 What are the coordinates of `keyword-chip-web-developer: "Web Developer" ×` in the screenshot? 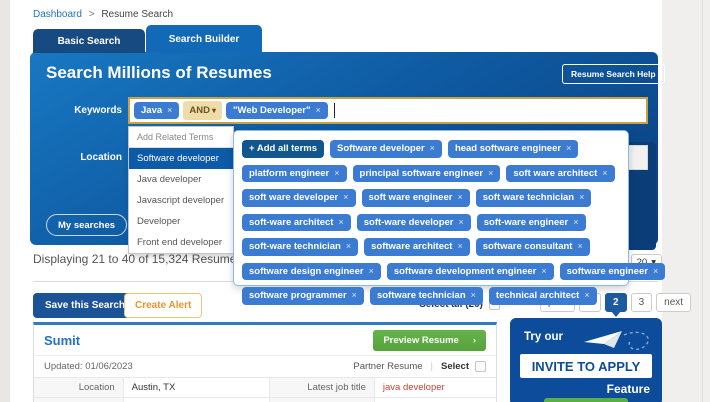 It's located at (277, 110).